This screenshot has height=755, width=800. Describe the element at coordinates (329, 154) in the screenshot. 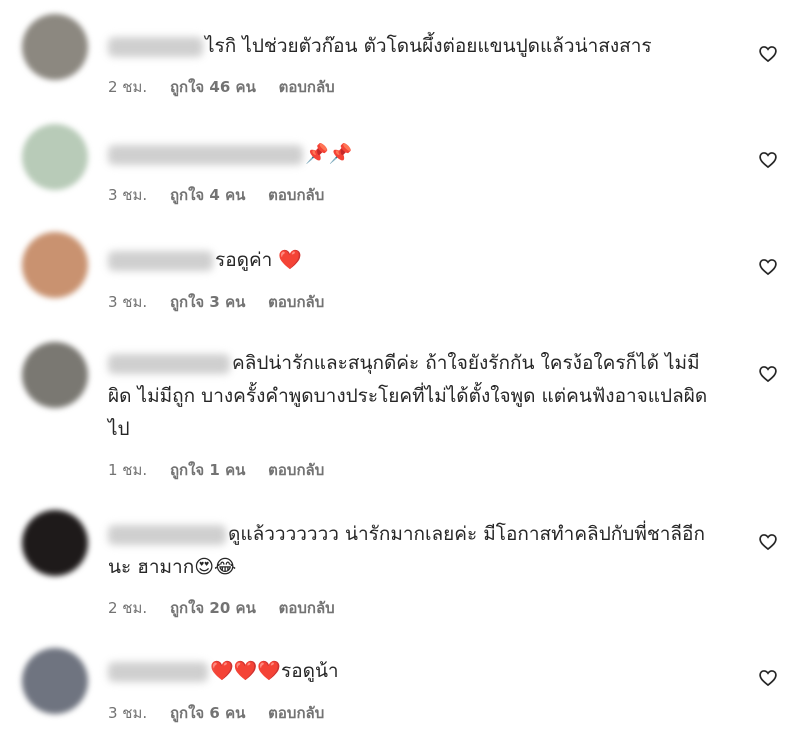

I see `pushpin-emoji: 📌📌` at that location.